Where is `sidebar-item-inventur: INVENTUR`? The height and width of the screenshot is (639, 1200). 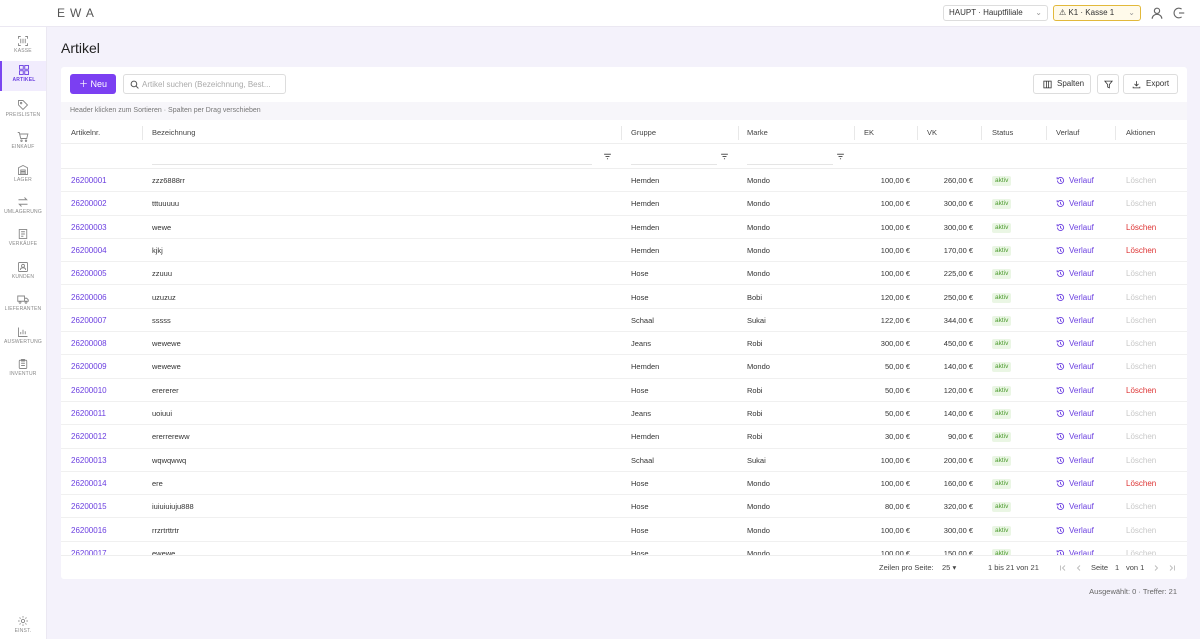 sidebar-item-inventur: INVENTUR is located at coordinates (23, 370).